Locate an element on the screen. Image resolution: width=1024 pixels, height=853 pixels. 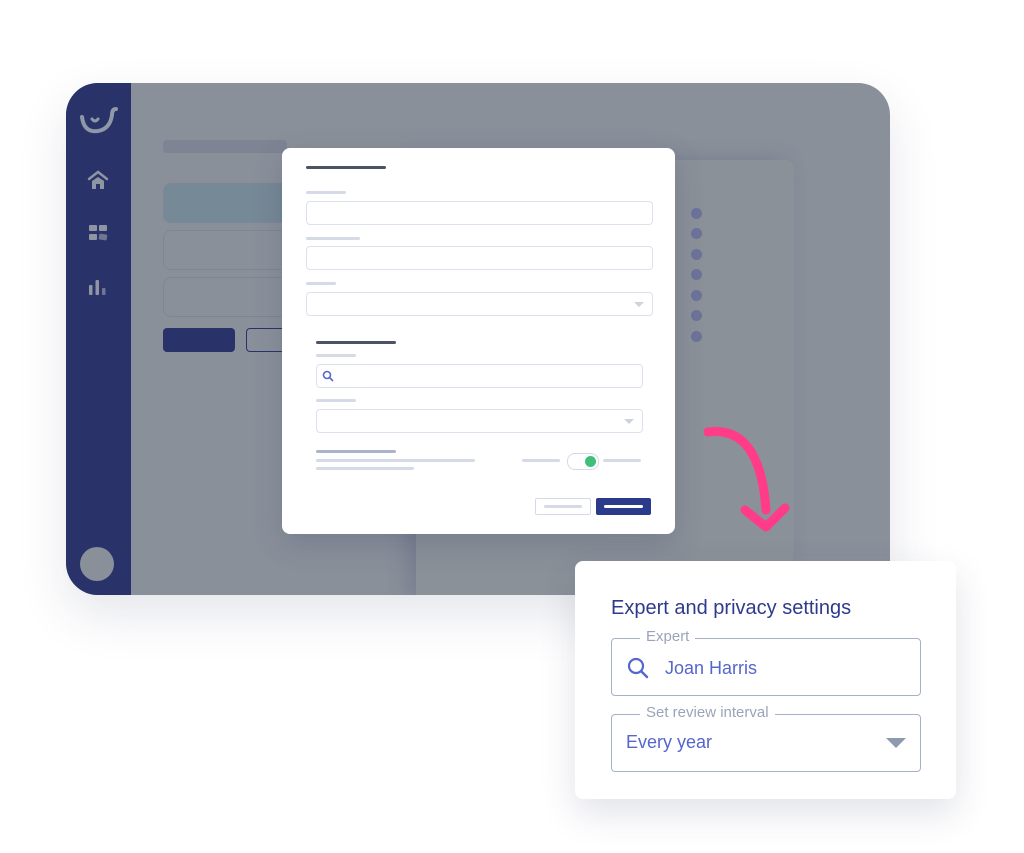
sidebar is located at coordinates (98, 339).